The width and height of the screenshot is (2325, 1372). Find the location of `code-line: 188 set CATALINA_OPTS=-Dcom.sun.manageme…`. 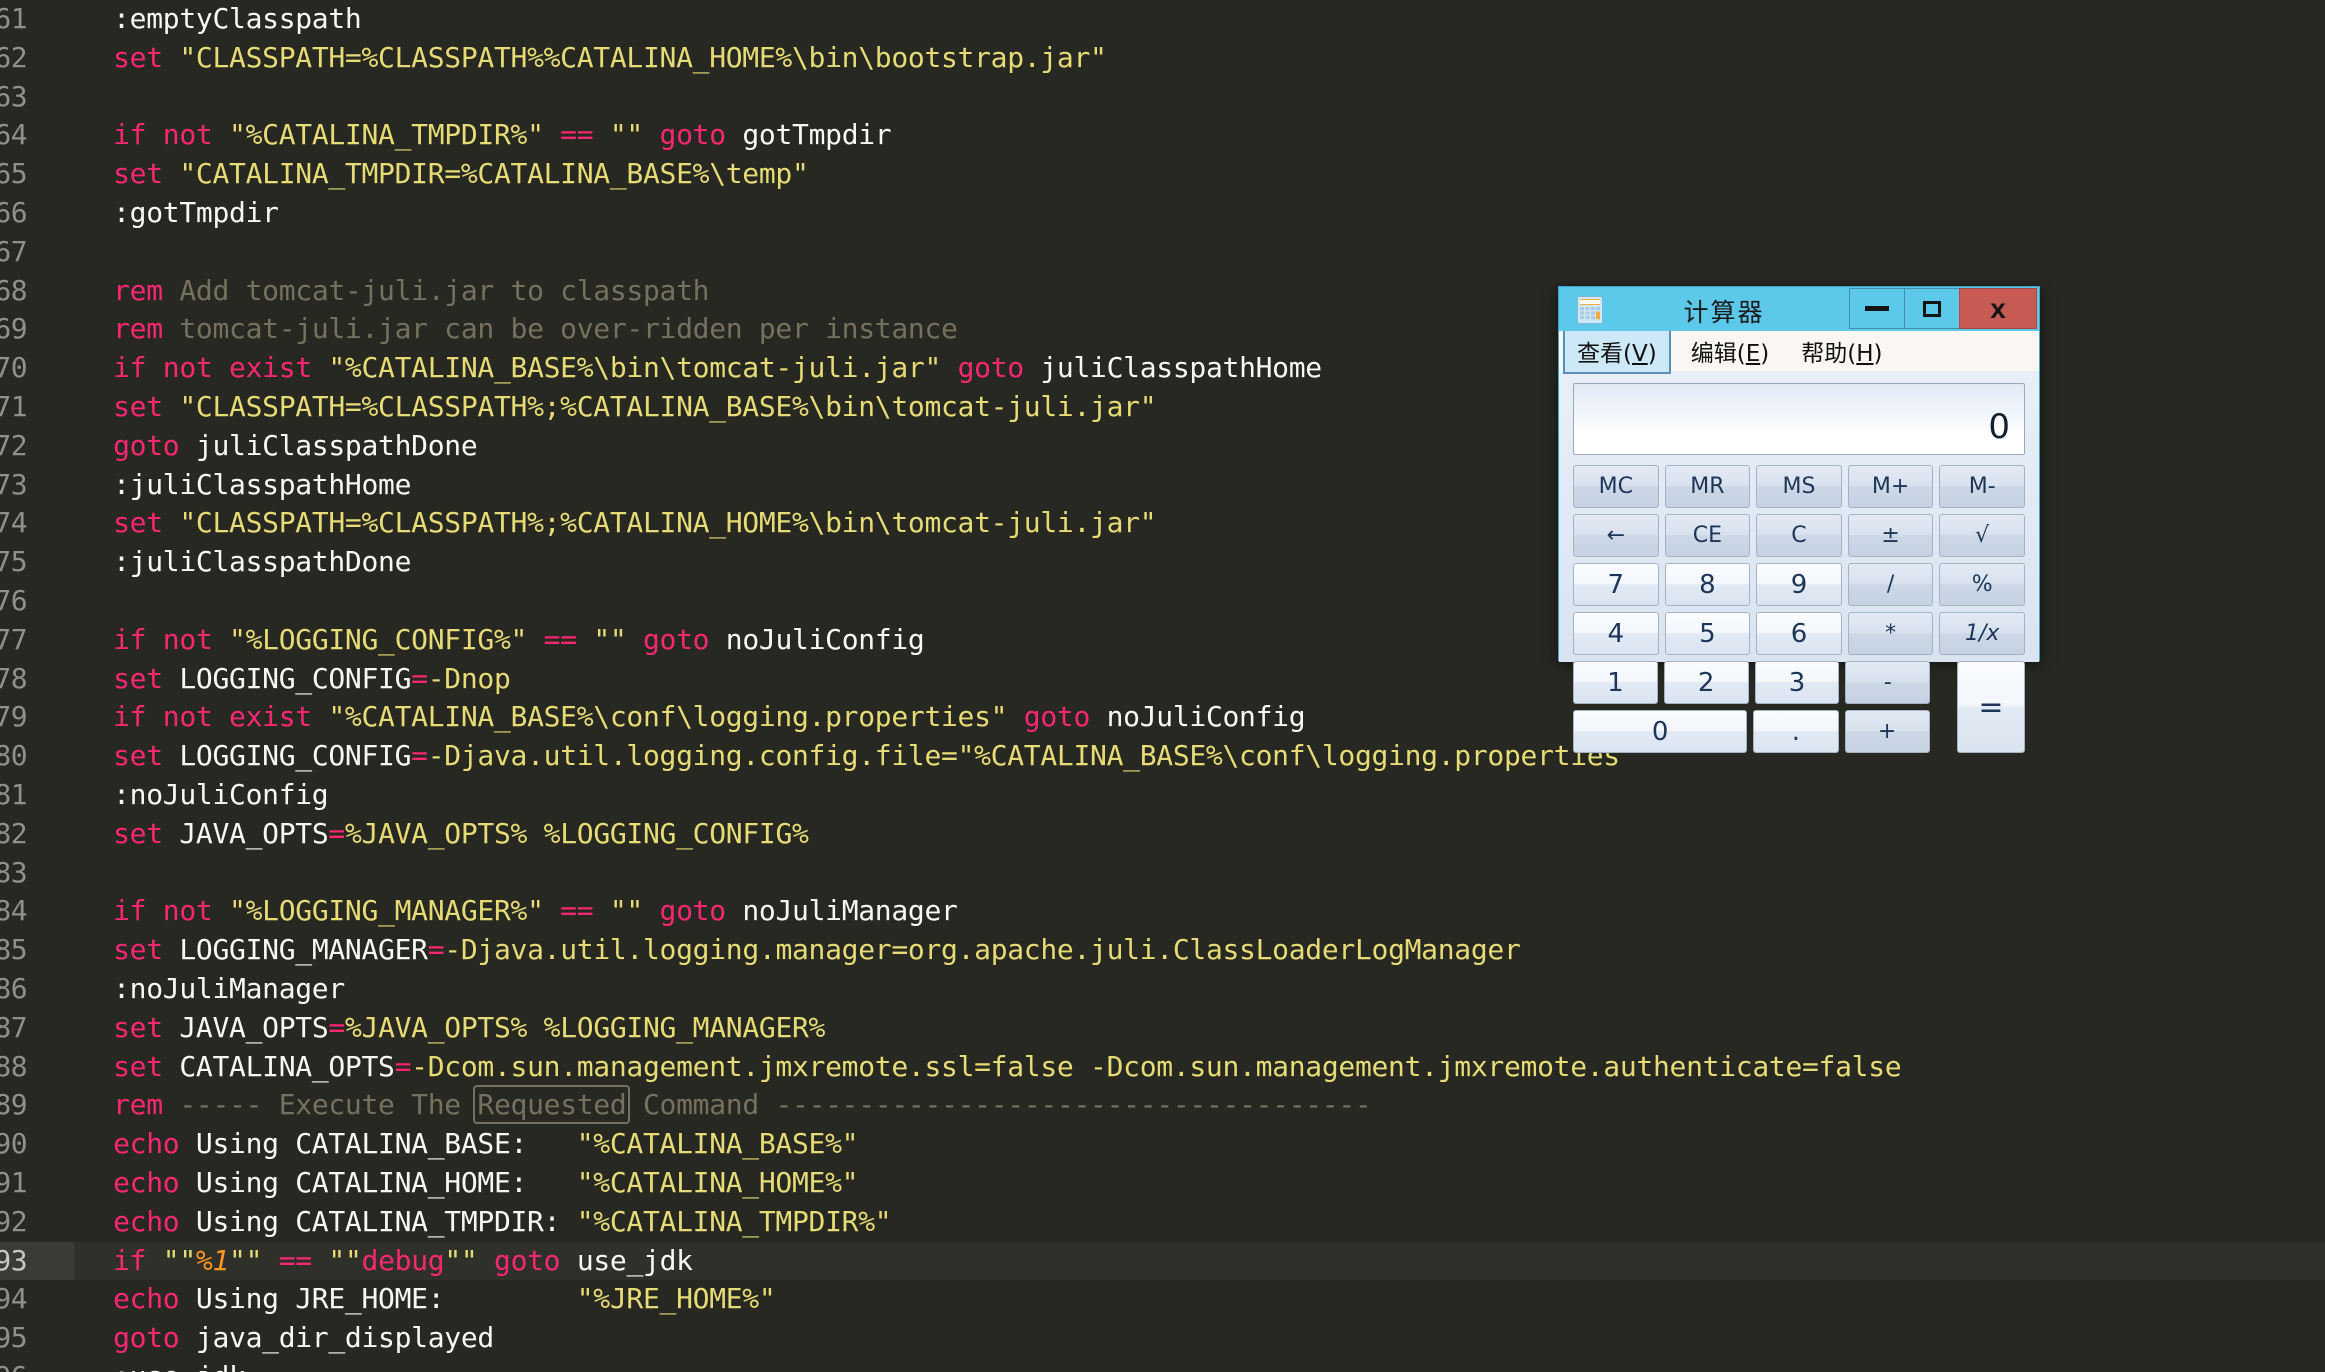

code-line: 188 set CATALINA_OPTS=-Dcom.sun.manageme… is located at coordinates (1162, 1067).